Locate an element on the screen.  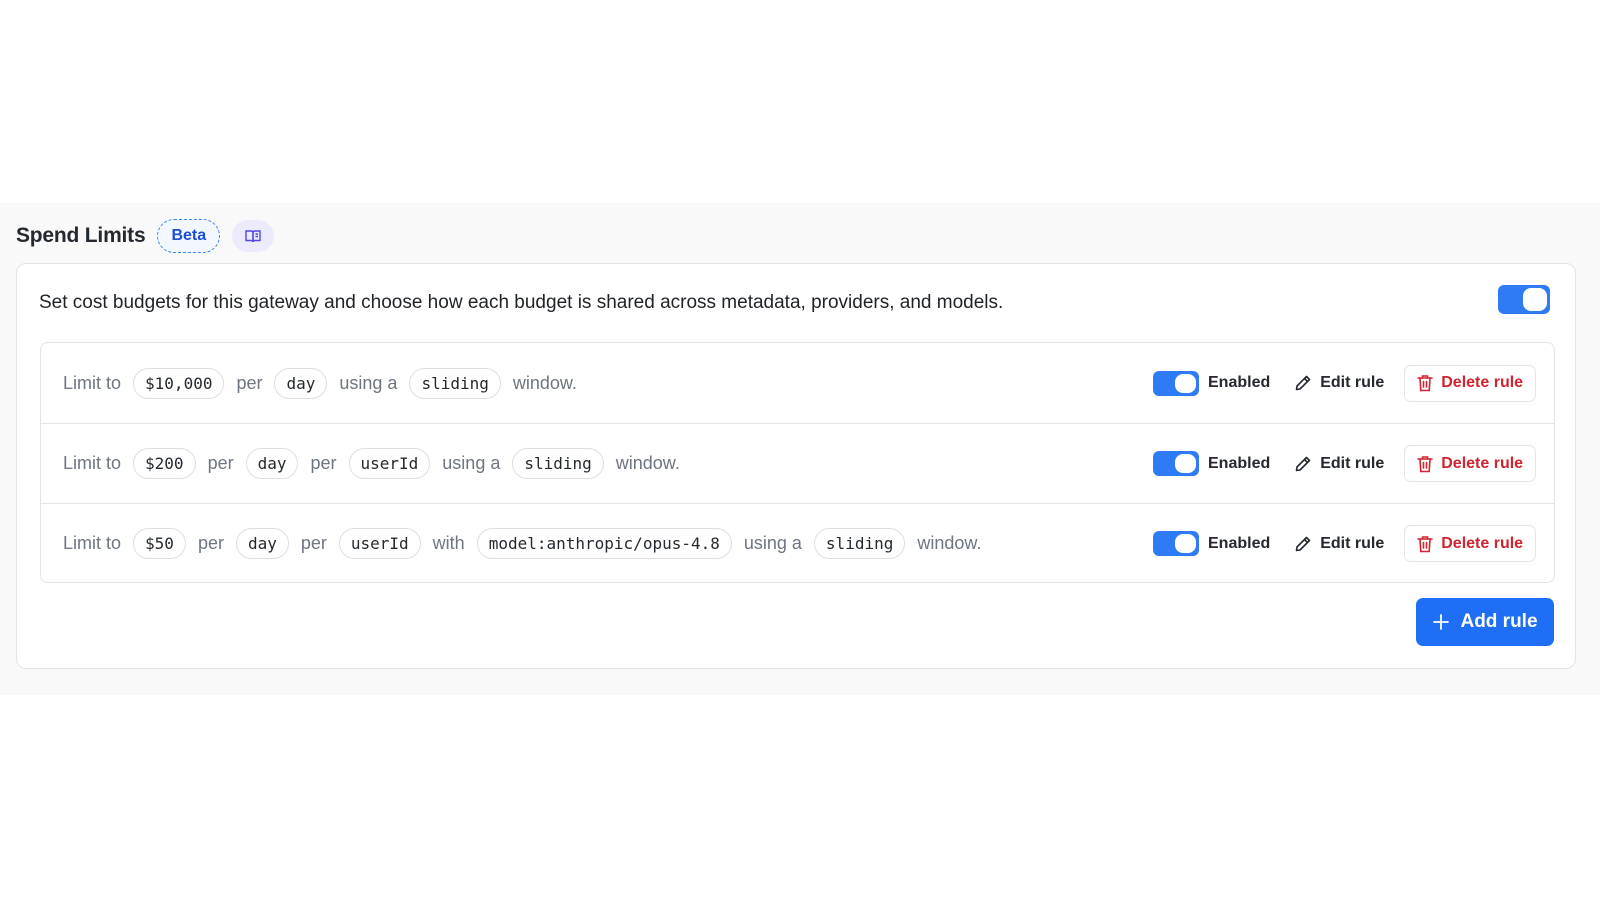
add-rule-label: Add rule is located at coordinates (1499, 621).